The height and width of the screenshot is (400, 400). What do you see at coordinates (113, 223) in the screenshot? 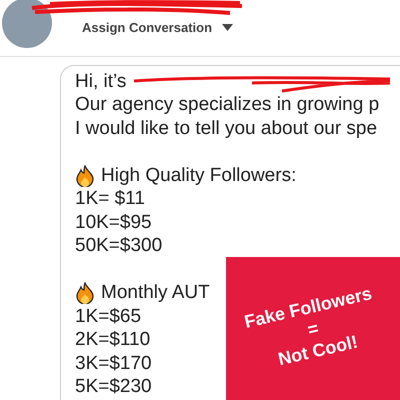
I see `message-text: 10K=$95` at bounding box center [113, 223].